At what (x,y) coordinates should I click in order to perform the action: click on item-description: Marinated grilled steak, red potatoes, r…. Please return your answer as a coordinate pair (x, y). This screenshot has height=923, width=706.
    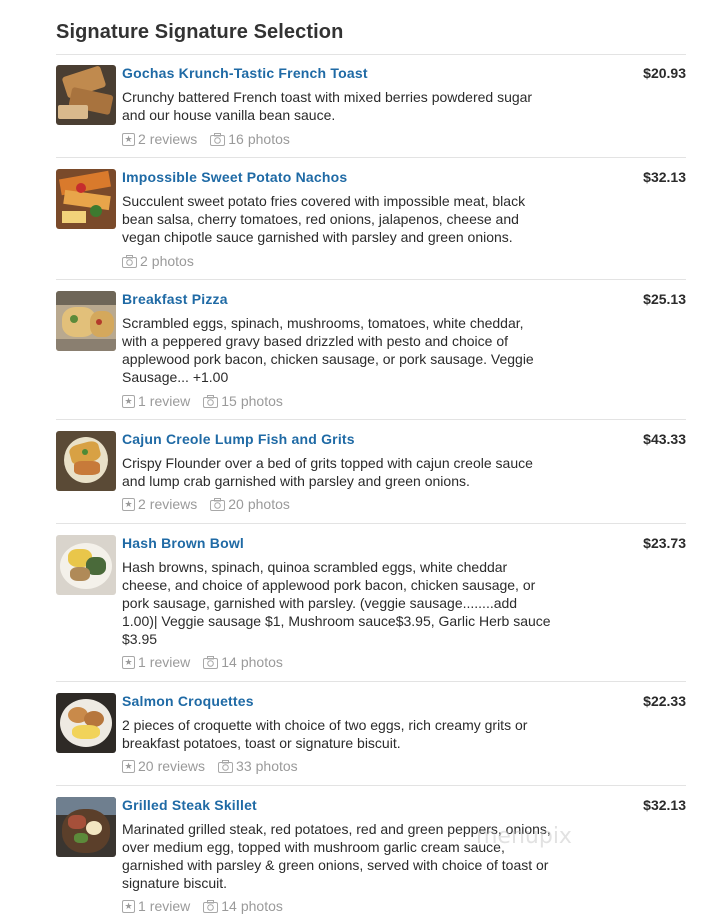
    Looking at the image, I should click on (336, 856).